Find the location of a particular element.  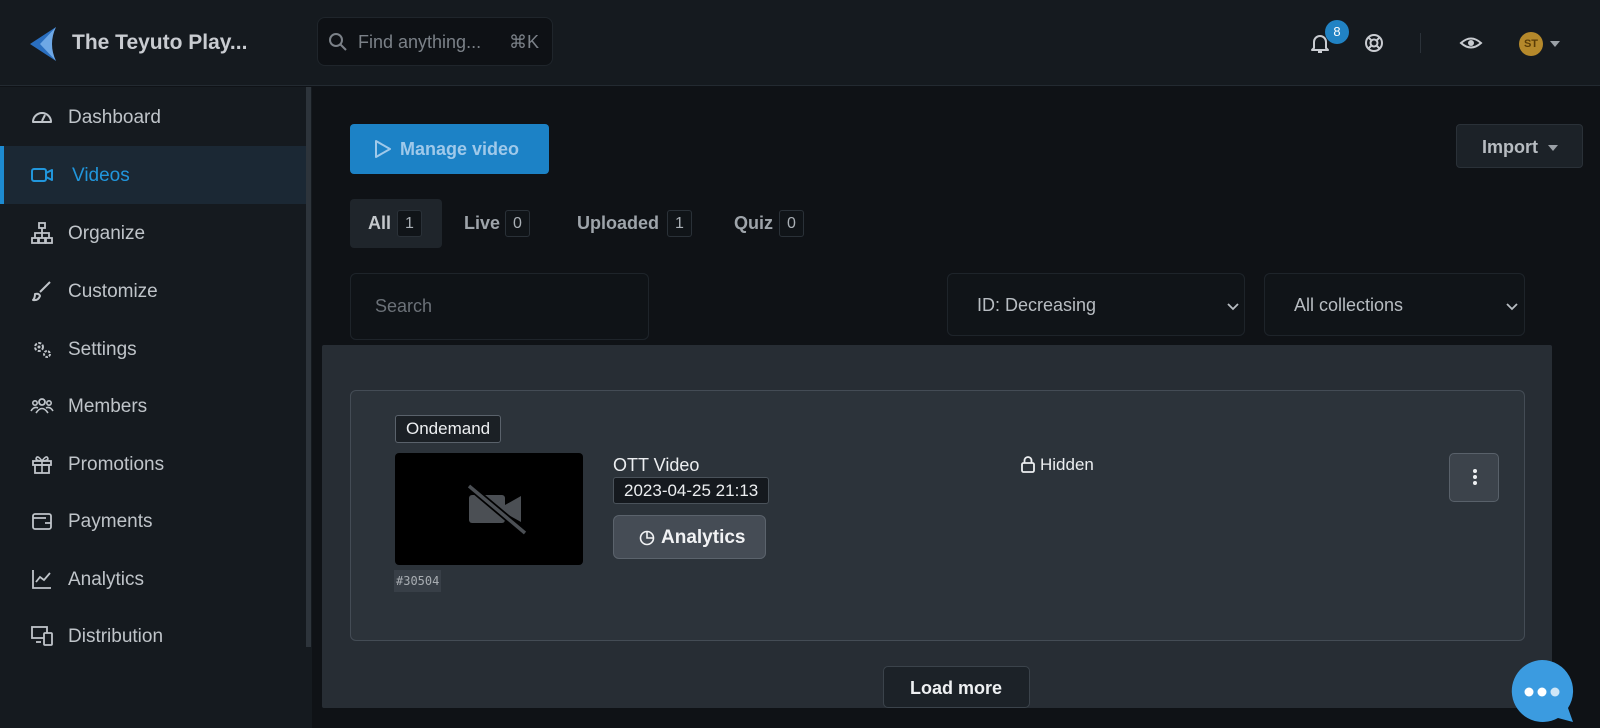

collection-select: All collections is located at coordinates (1394, 304).